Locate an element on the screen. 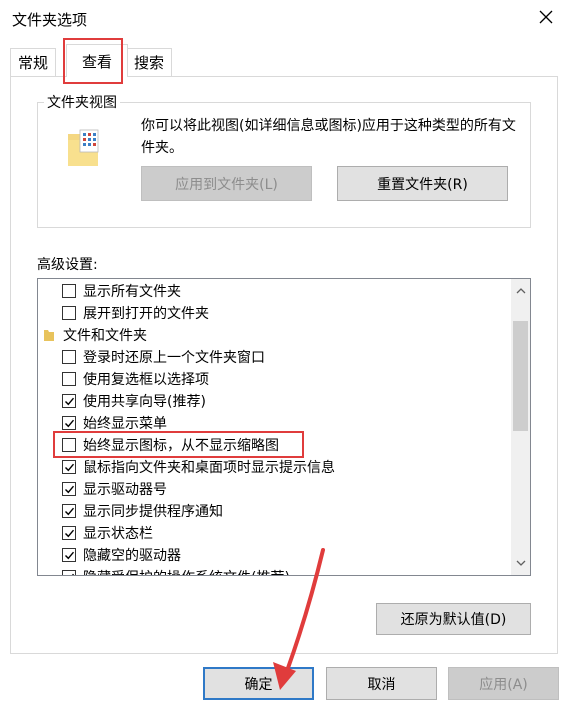 The image size is (568, 712). list-item: 显示状态栏 is located at coordinates (107, 533).